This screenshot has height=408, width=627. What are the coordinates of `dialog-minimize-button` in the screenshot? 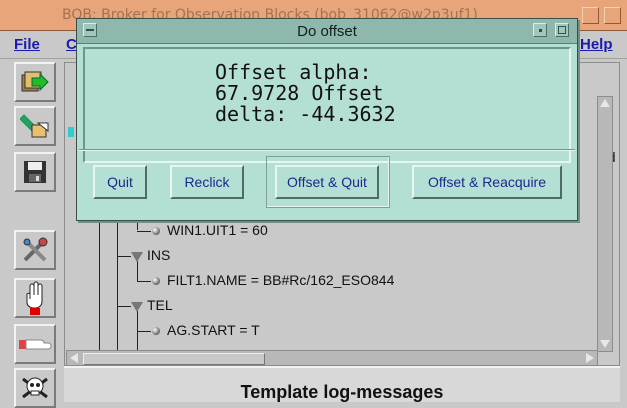 It's located at (540, 30).